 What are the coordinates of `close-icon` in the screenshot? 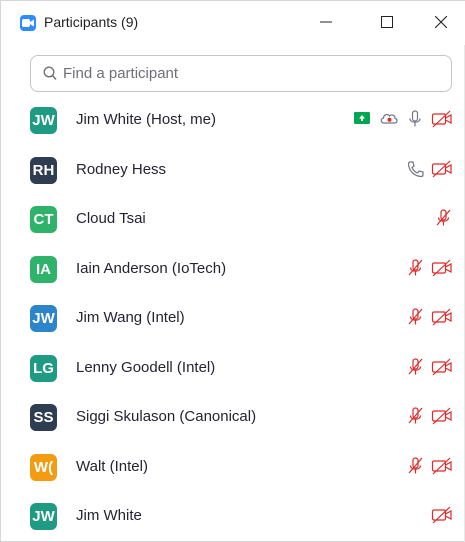 It's located at (441, 22).